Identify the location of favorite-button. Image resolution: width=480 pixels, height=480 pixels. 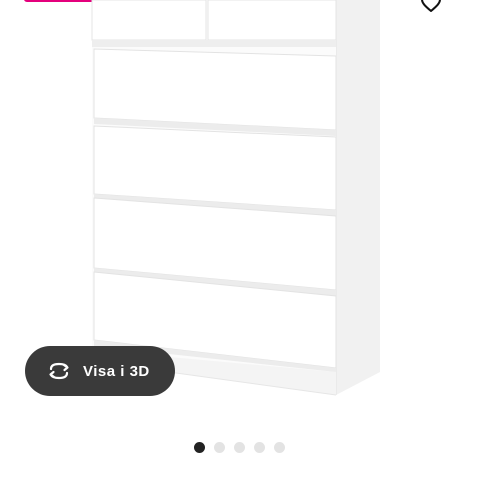
(431, 7).